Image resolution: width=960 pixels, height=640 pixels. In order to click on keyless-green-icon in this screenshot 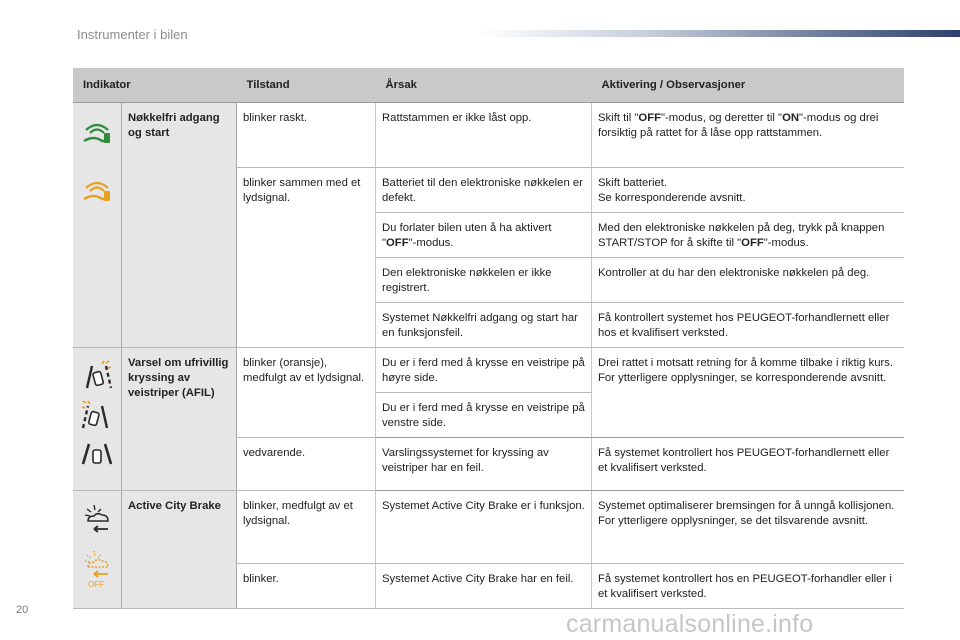, I will do `click(96, 133)`.